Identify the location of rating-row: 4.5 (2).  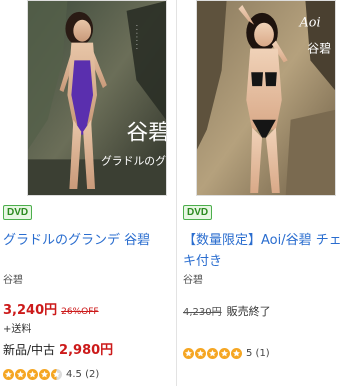
(51, 374).